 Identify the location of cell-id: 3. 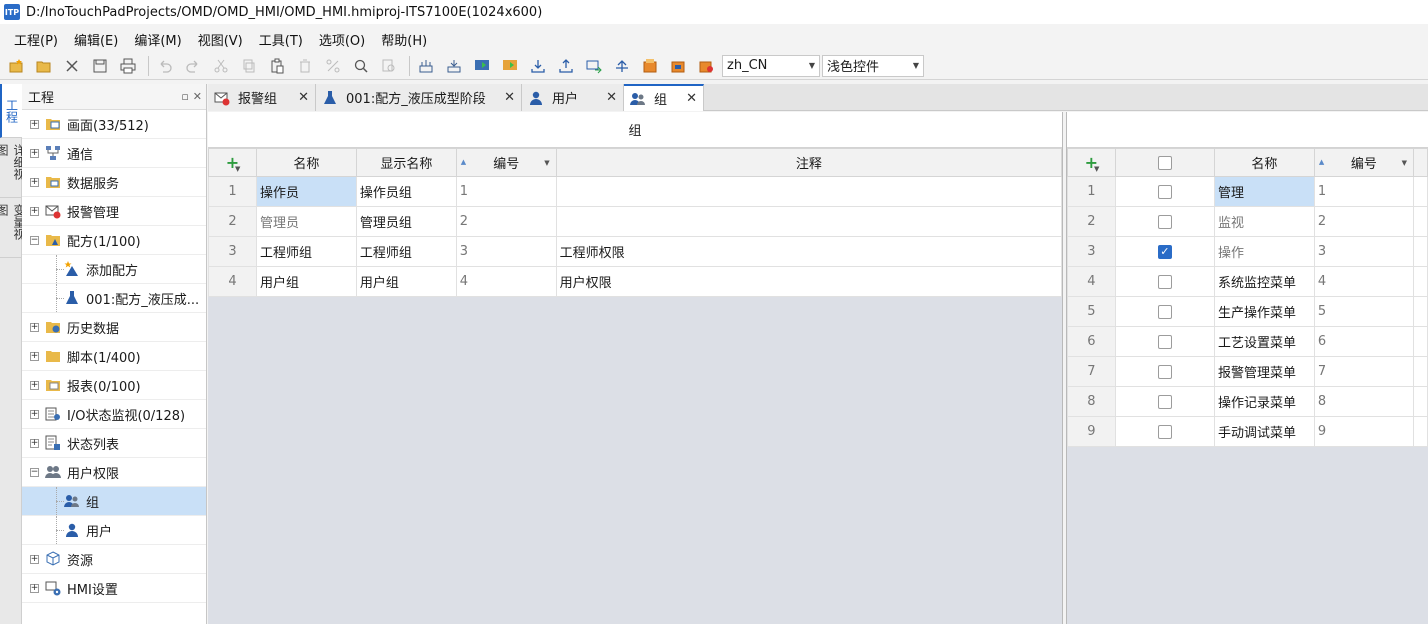
(506, 251).